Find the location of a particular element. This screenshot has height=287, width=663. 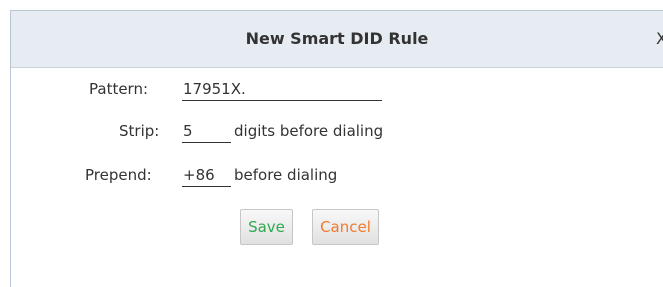

prepend-label: Prepend: is located at coordinates (118, 175).